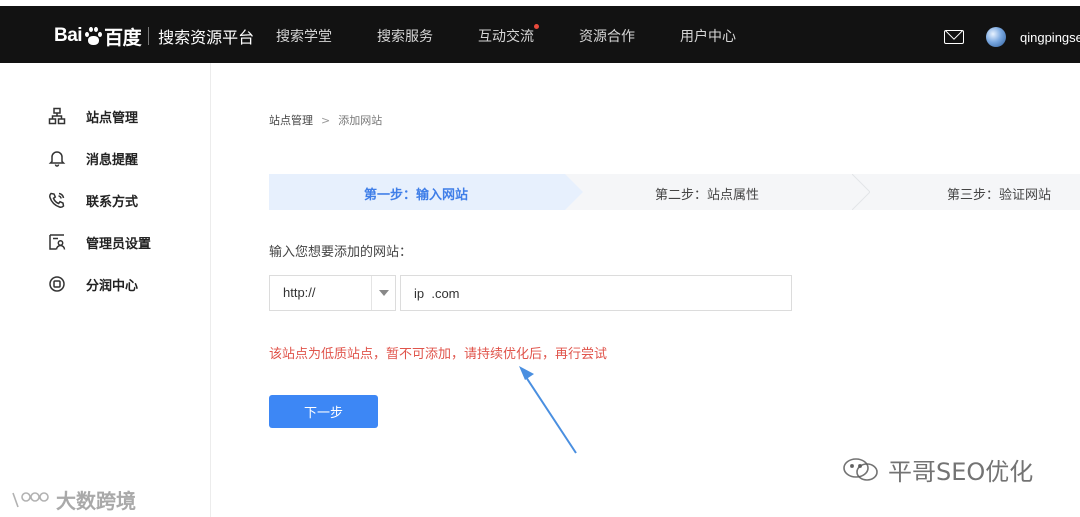  I want to click on sidebar-item-admin-settings: 管理员设置, so click(99, 242).